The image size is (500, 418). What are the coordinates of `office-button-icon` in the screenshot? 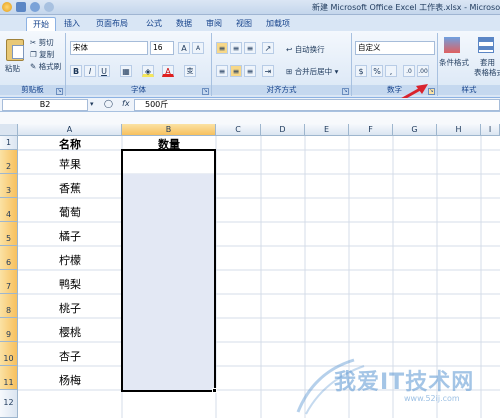 It's located at (7, 7).